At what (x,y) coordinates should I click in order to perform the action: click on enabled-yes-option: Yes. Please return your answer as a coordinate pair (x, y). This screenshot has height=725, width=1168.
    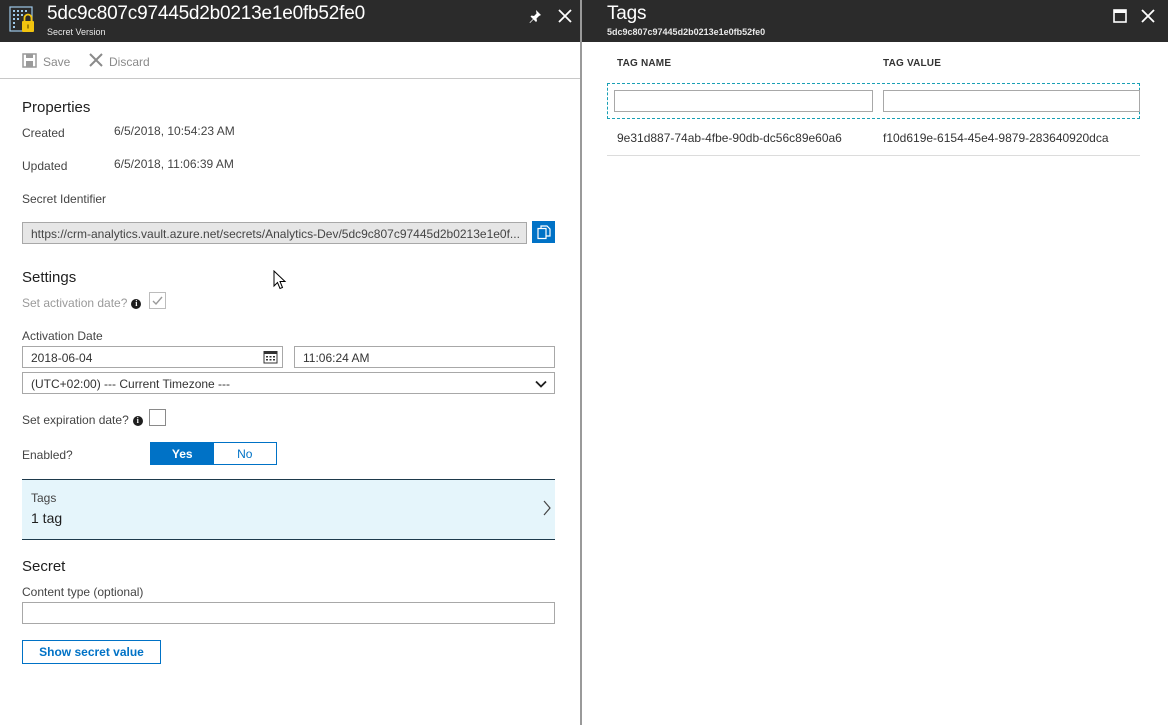
    Looking at the image, I should click on (182, 453).